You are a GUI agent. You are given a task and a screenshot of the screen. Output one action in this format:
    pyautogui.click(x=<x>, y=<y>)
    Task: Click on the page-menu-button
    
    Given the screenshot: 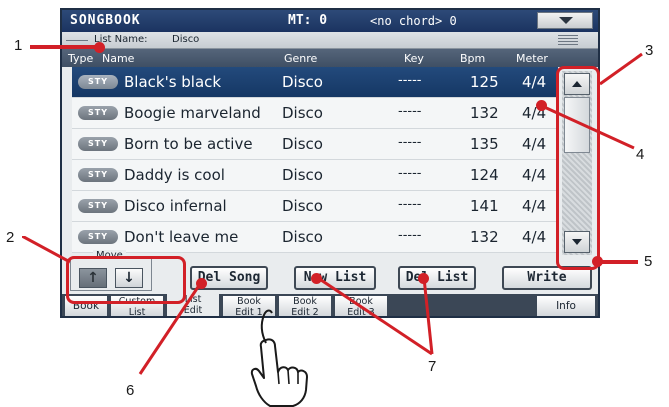 What is the action you would take?
    pyautogui.click(x=565, y=20)
    